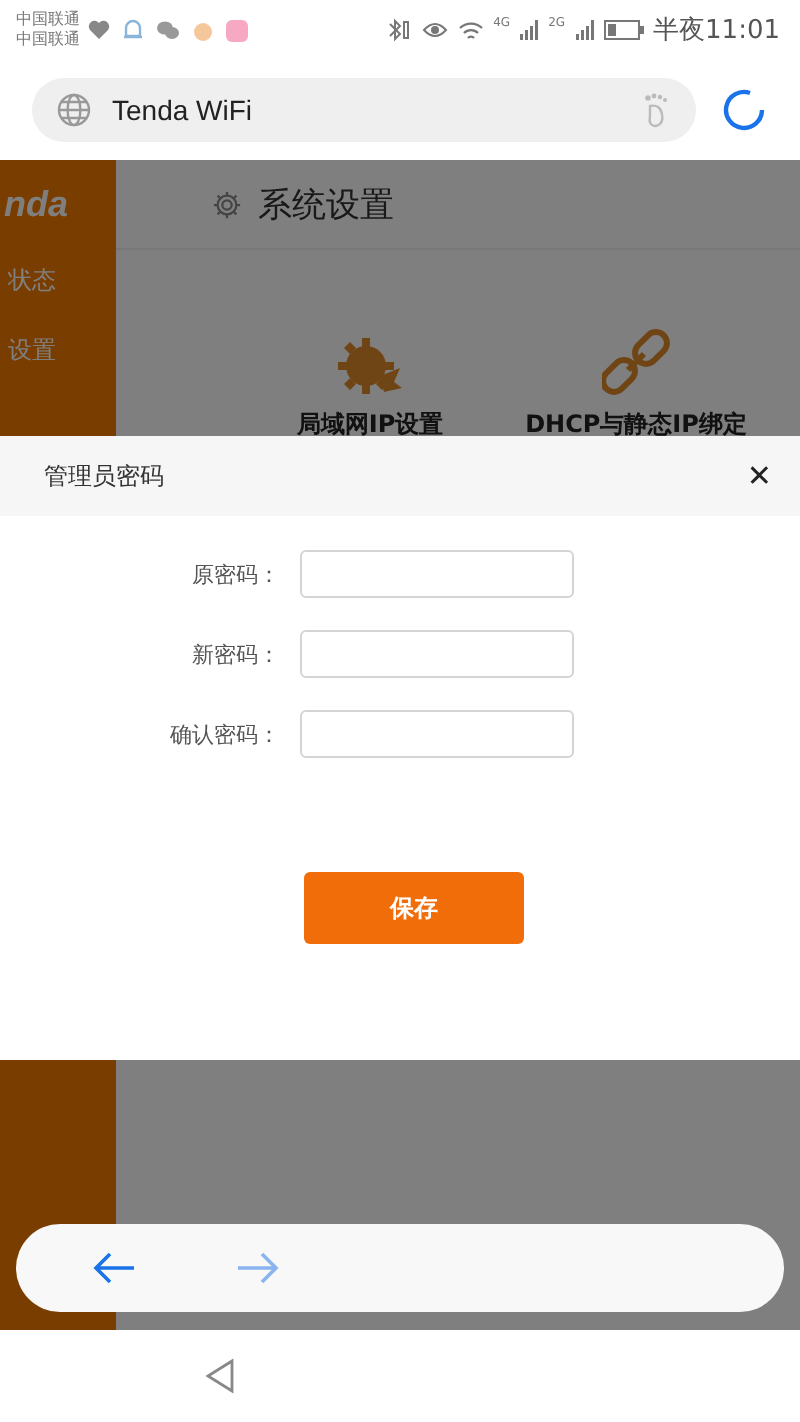 This screenshot has height=1422, width=800. I want to click on wifi-icon, so click(470, 30).